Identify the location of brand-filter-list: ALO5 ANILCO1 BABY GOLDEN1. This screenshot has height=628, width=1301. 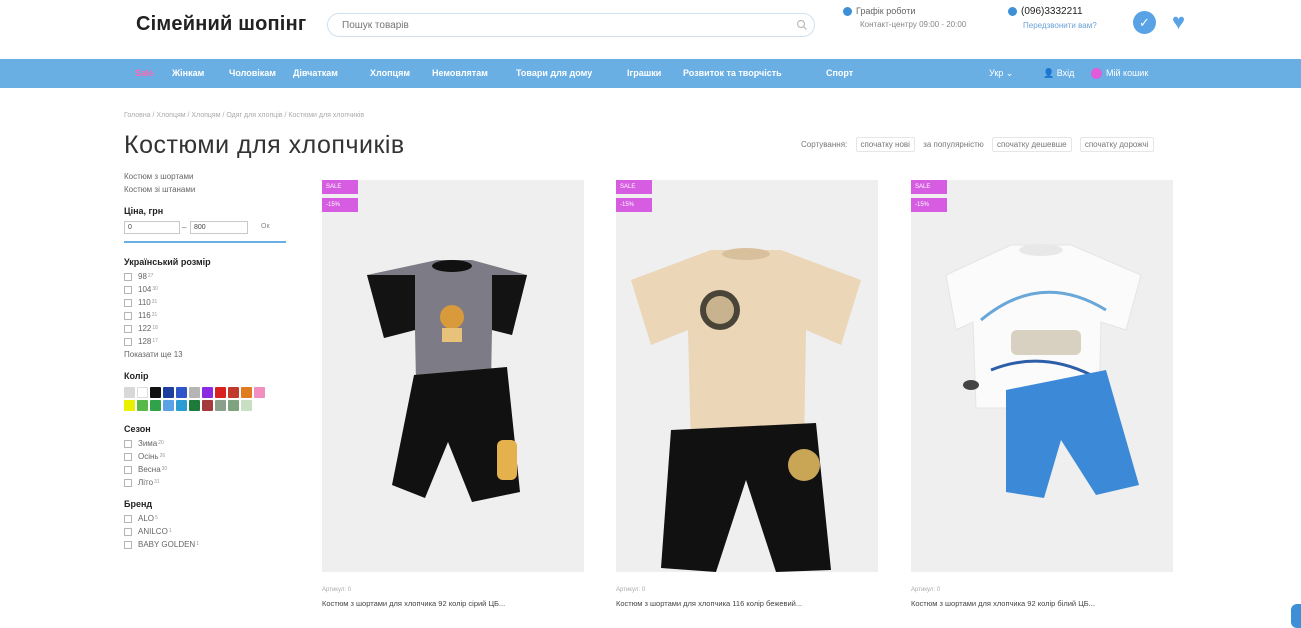
(206, 531).